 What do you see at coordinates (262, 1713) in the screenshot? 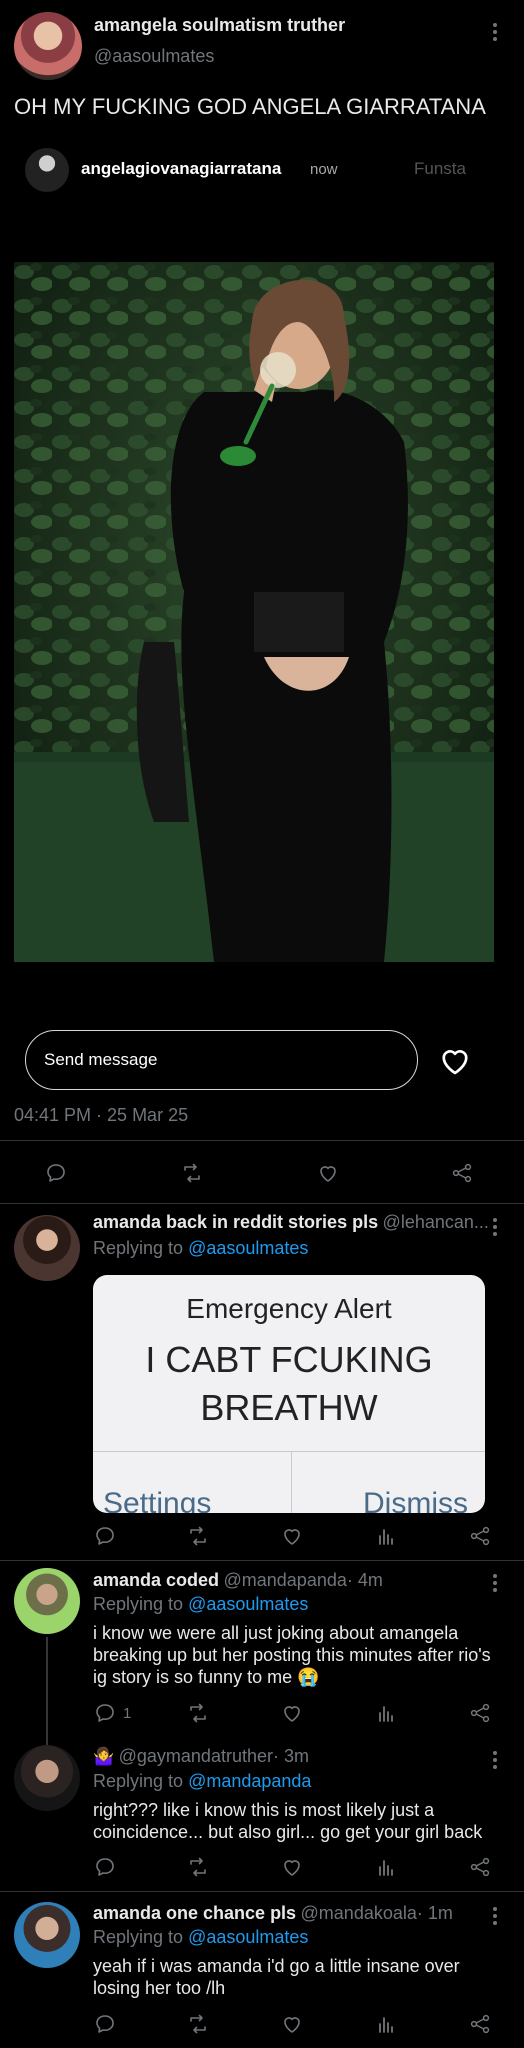
I see `reply-actions: 1` at bounding box center [262, 1713].